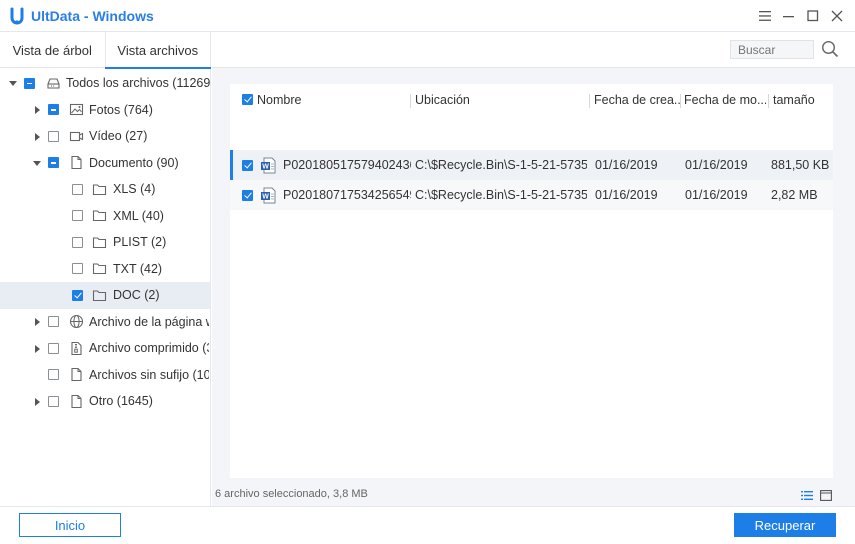 This screenshot has width=855, height=544. What do you see at coordinates (118, 136) in the screenshot?
I see `tree-item-label: Vídeo (27)` at bounding box center [118, 136].